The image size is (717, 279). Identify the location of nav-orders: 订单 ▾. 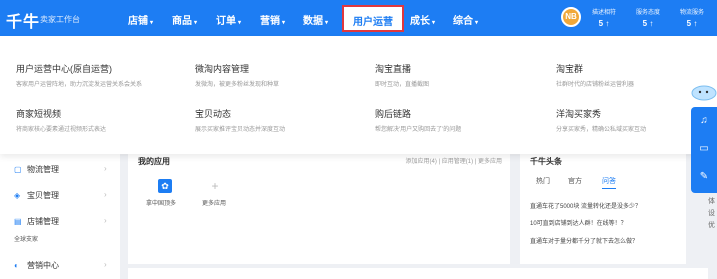
(228, 19).